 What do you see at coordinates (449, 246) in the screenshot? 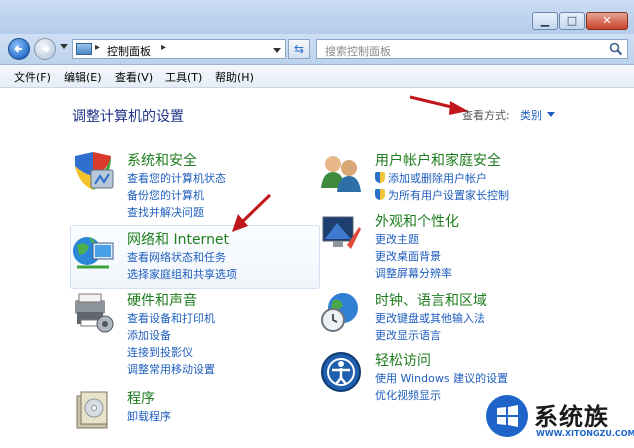
I see `category-appearance: 外观和个性化 更改主题 更改桌面背景 调整屏幕分辨率` at bounding box center [449, 246].